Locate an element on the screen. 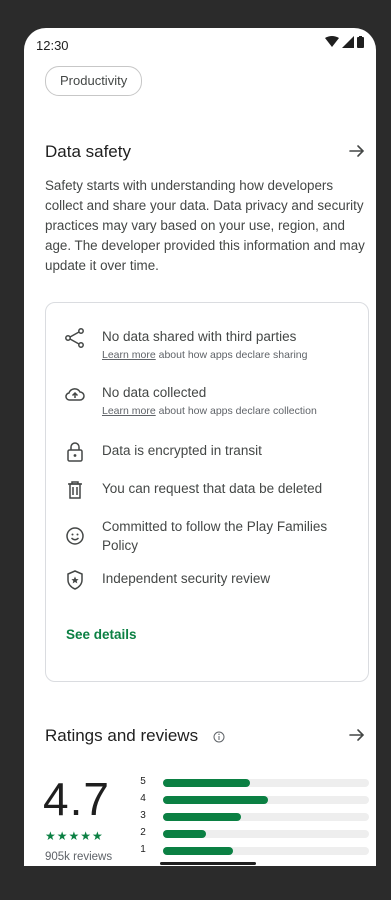 The height and width of the screenshot is (900, 391). ratings-arrow-icon is located at coordinates (357, 735).